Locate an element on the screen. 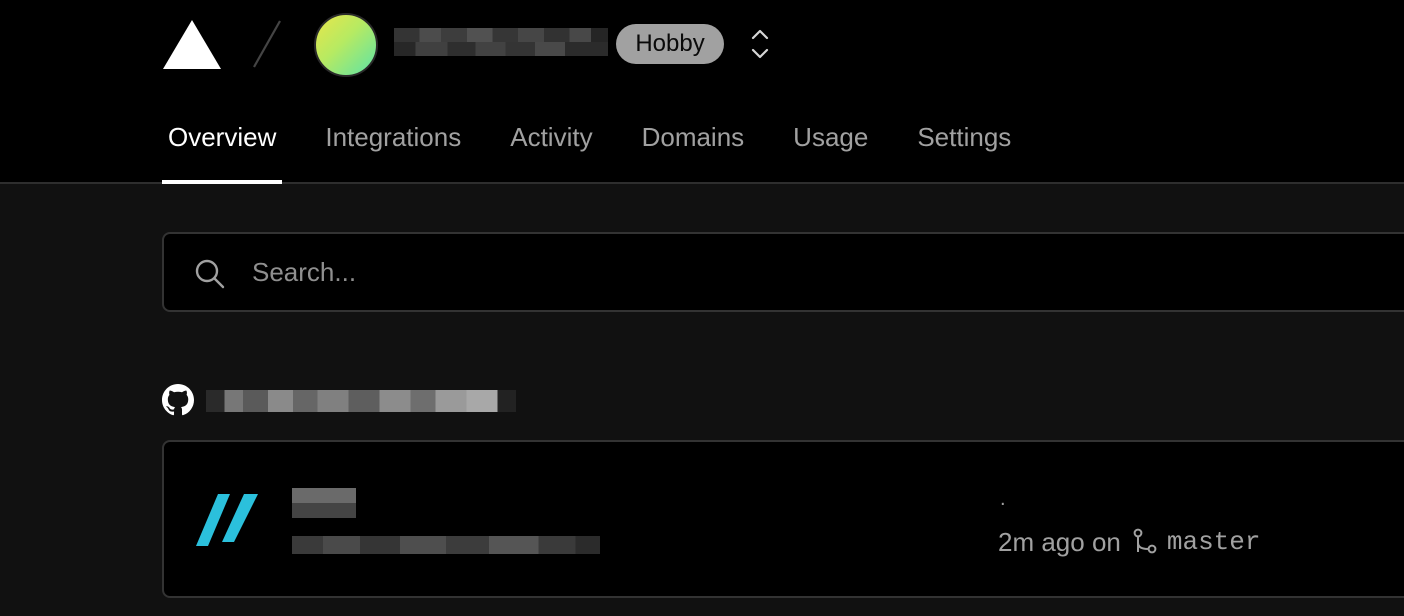 This screenshot has height=616, width=1404. chevron-up-down-icon is located at coordinates (760, 44).